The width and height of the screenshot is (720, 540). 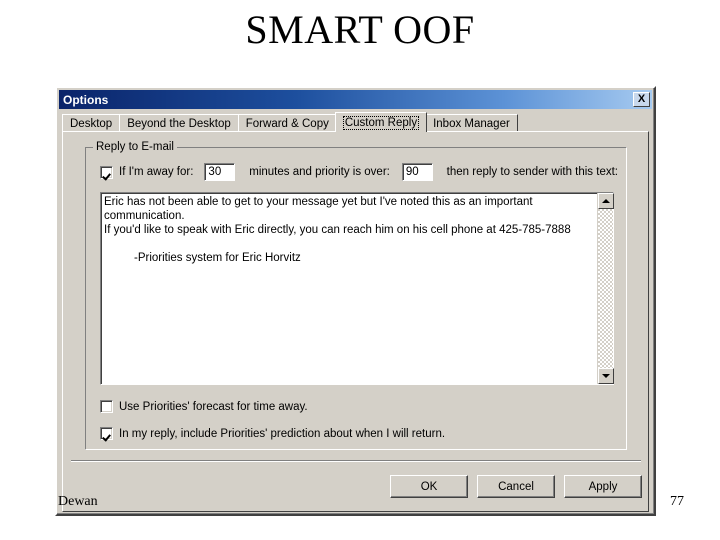 What do you see at coordinates (532, 172) in the screenshot?
I see `reply-suffix-label: then reply to sender with this text:` at bounding box center [532, 172].